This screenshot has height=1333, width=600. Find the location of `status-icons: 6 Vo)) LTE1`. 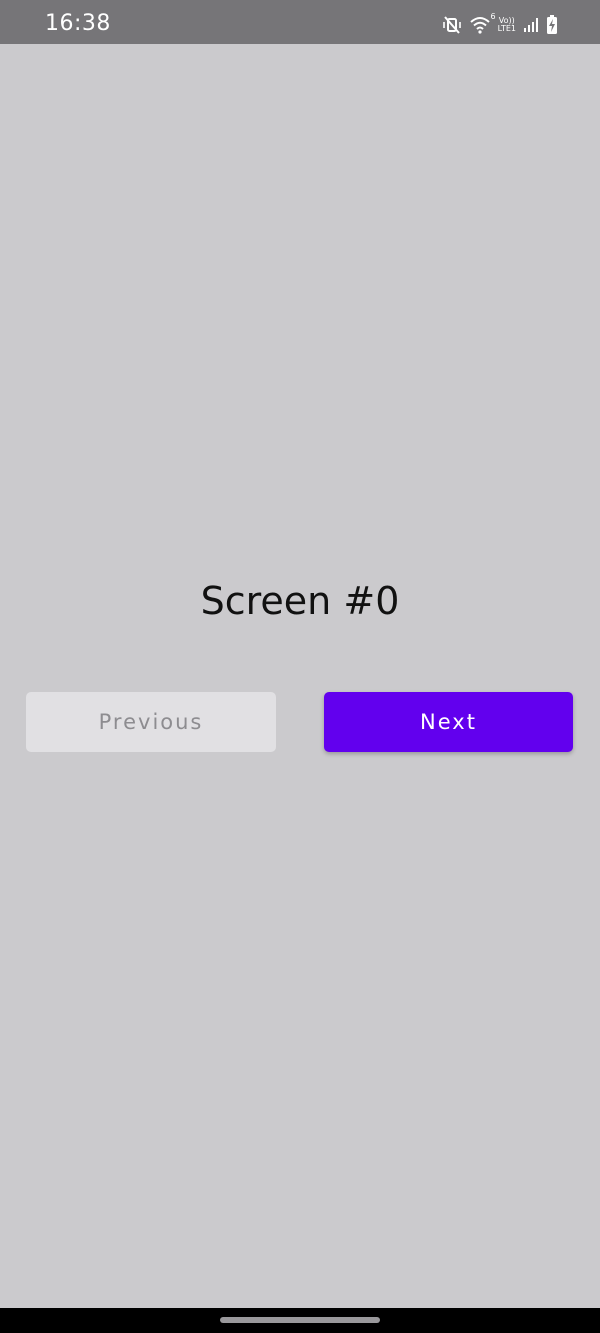

status-icons: 6 Vo)) LTE1 is located at coordinates (500, 24).